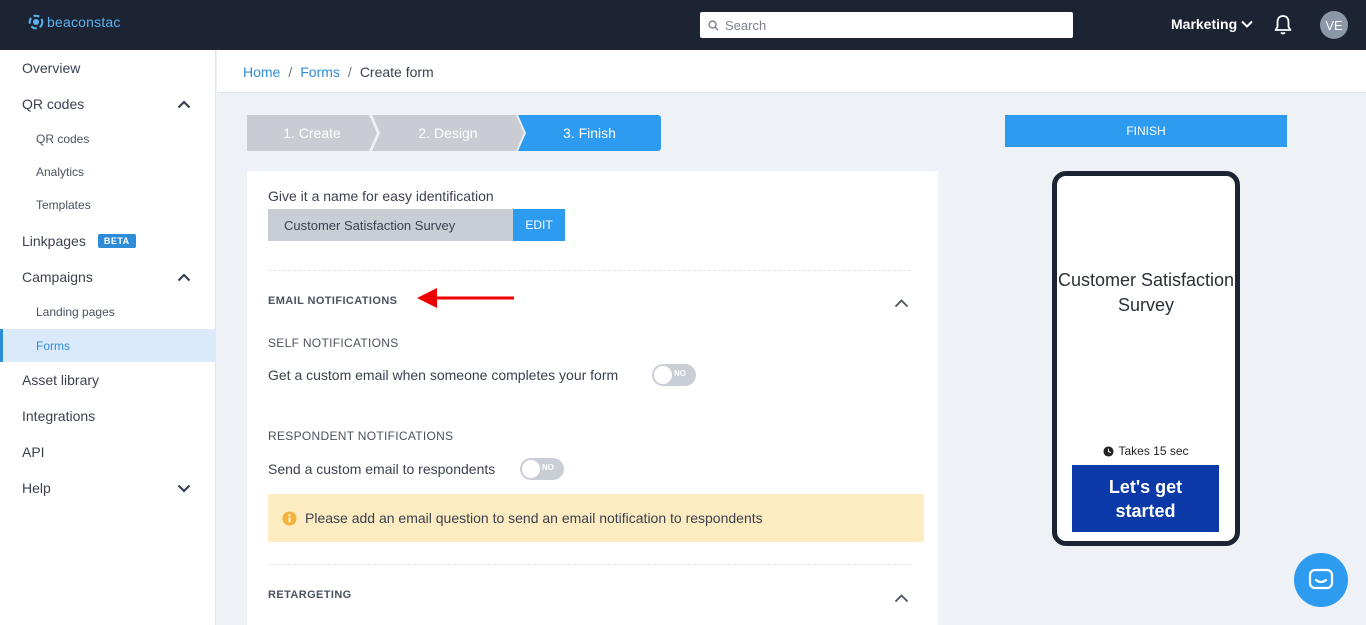 Image resolution: width=1366 pixels, height=625 pixels. I want to click on sidebar-item-label: API, so click(33, 452).